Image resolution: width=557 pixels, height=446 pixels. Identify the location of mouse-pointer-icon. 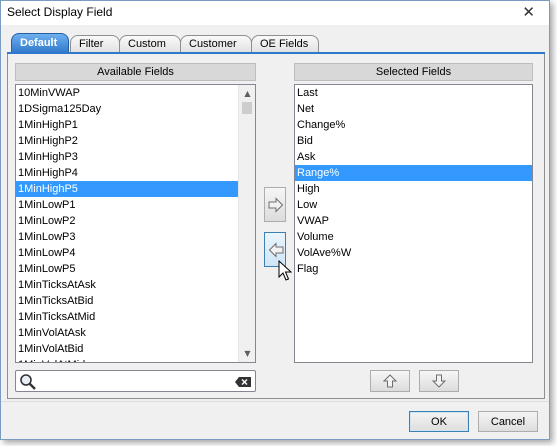
(285, 270).